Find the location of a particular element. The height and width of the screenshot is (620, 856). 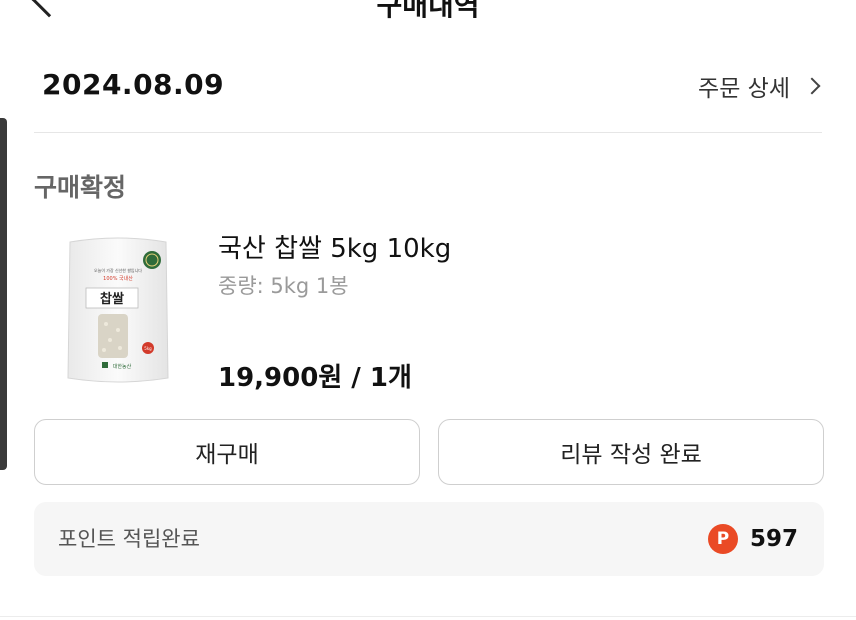

product-name: 국산 찹쌀 5kg 10kg is located at coordinates (334, 246).